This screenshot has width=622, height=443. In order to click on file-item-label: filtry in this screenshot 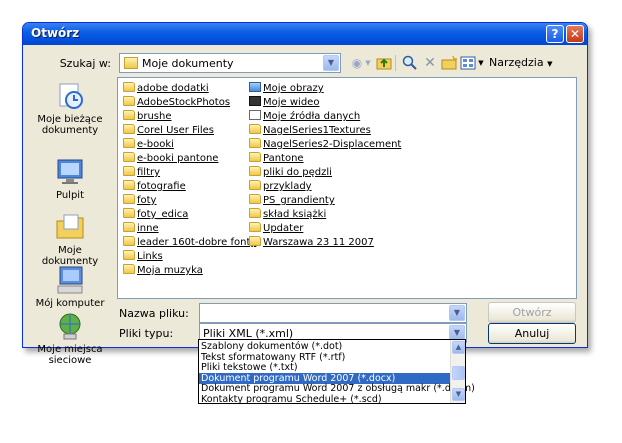, I will do `click(149, 172)`.